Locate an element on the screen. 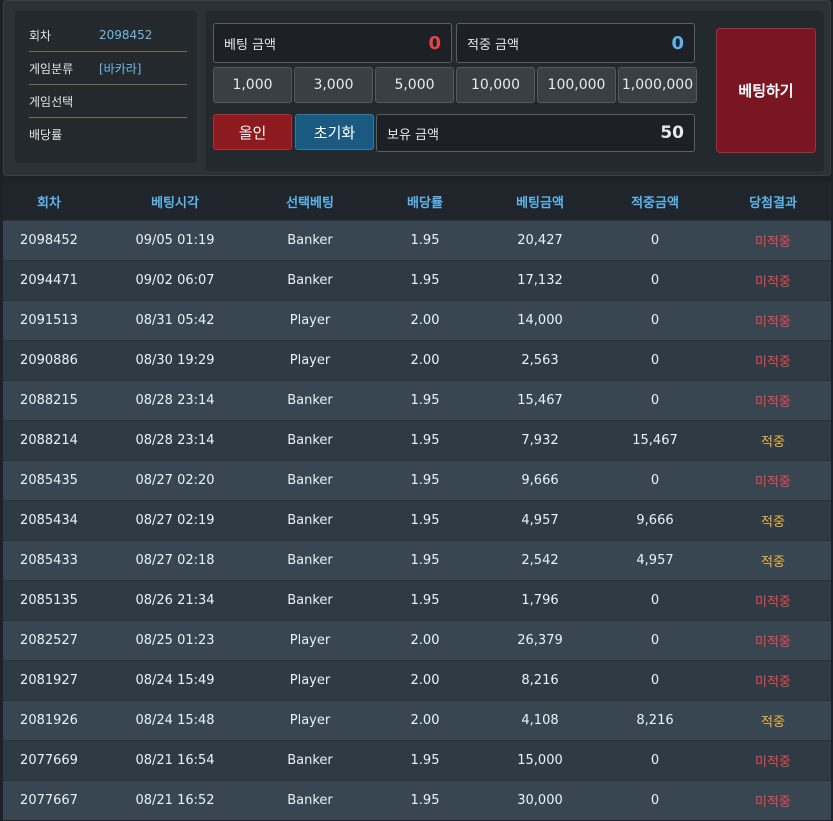 Image resolution: width=833 pixels, height=821 pixels. bet-amount-cell: 8,216 is located at coordinates (540, 680).